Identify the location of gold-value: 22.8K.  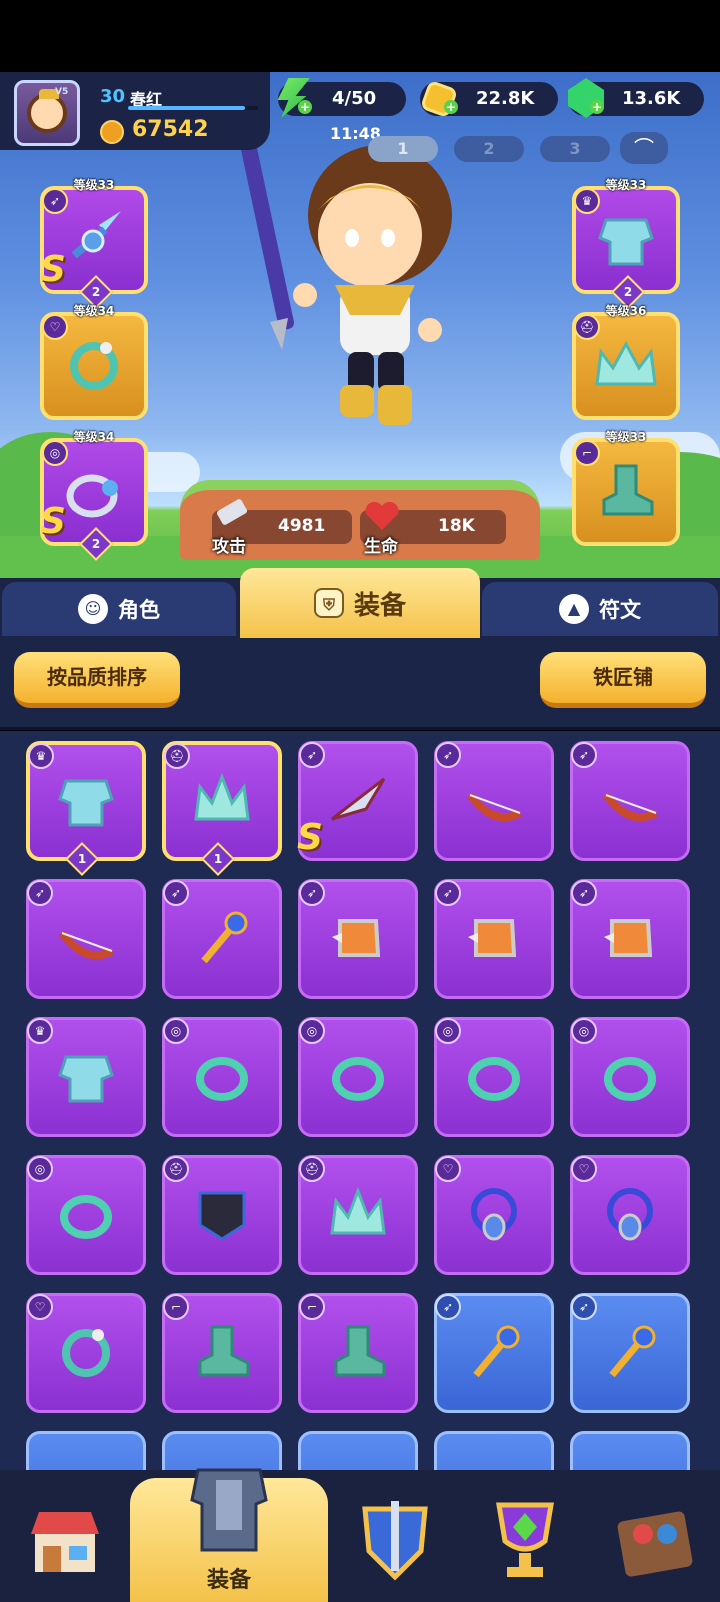
(505, 98).